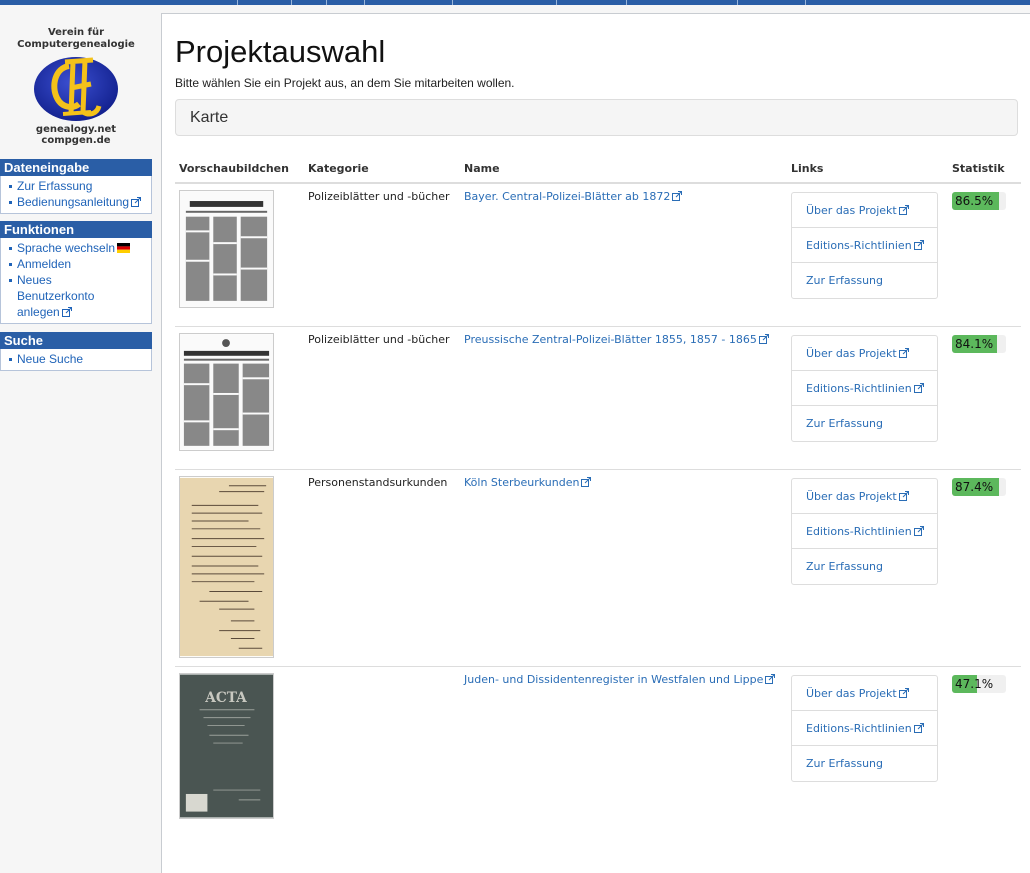  I want to click on link-zur-erfassung: Zur Erfassung, so click(79, 186).